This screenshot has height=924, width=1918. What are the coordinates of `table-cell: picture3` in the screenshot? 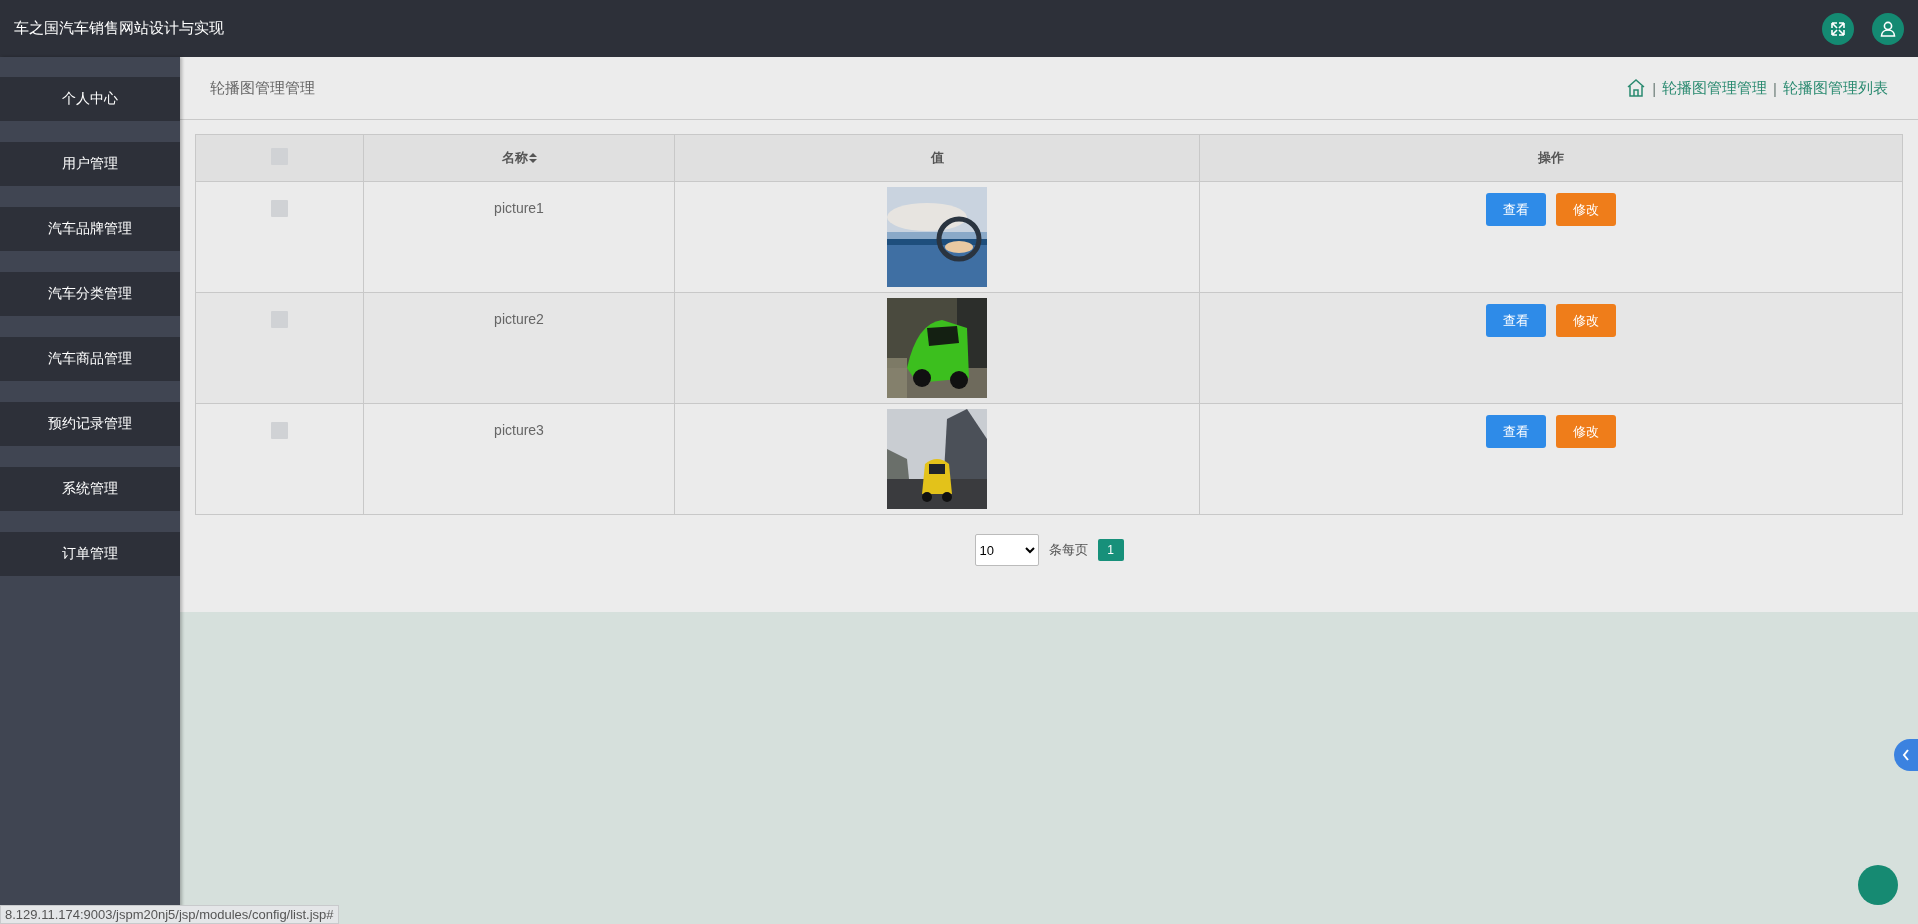 It's located at (519, 430).